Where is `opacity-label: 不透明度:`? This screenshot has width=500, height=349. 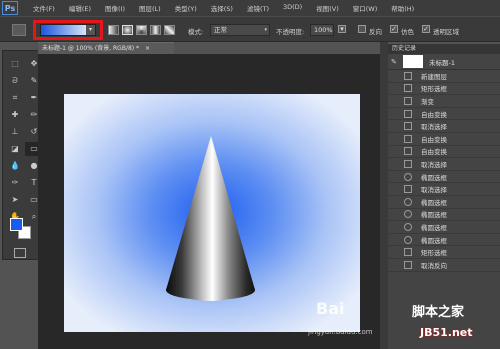
opacity-label: 不透明度: is located at coordinates (290, 32).